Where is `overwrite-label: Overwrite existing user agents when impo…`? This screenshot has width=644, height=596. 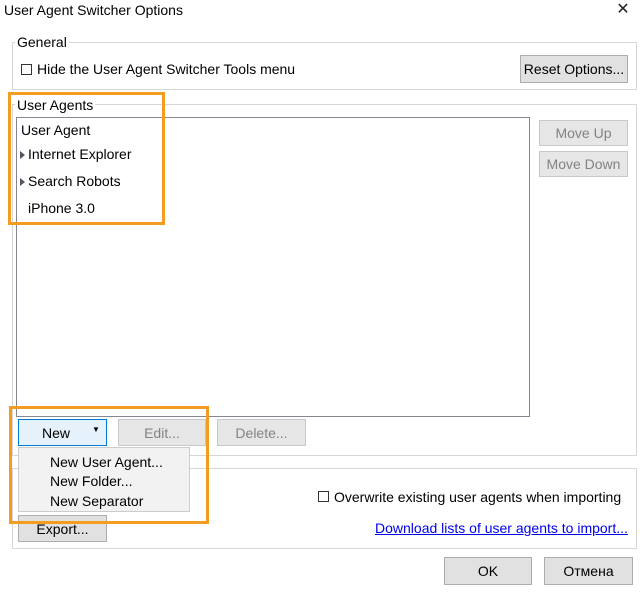 overwrite-label: Overwrite existing user agents when impo… is located at coordinates (478, 497).